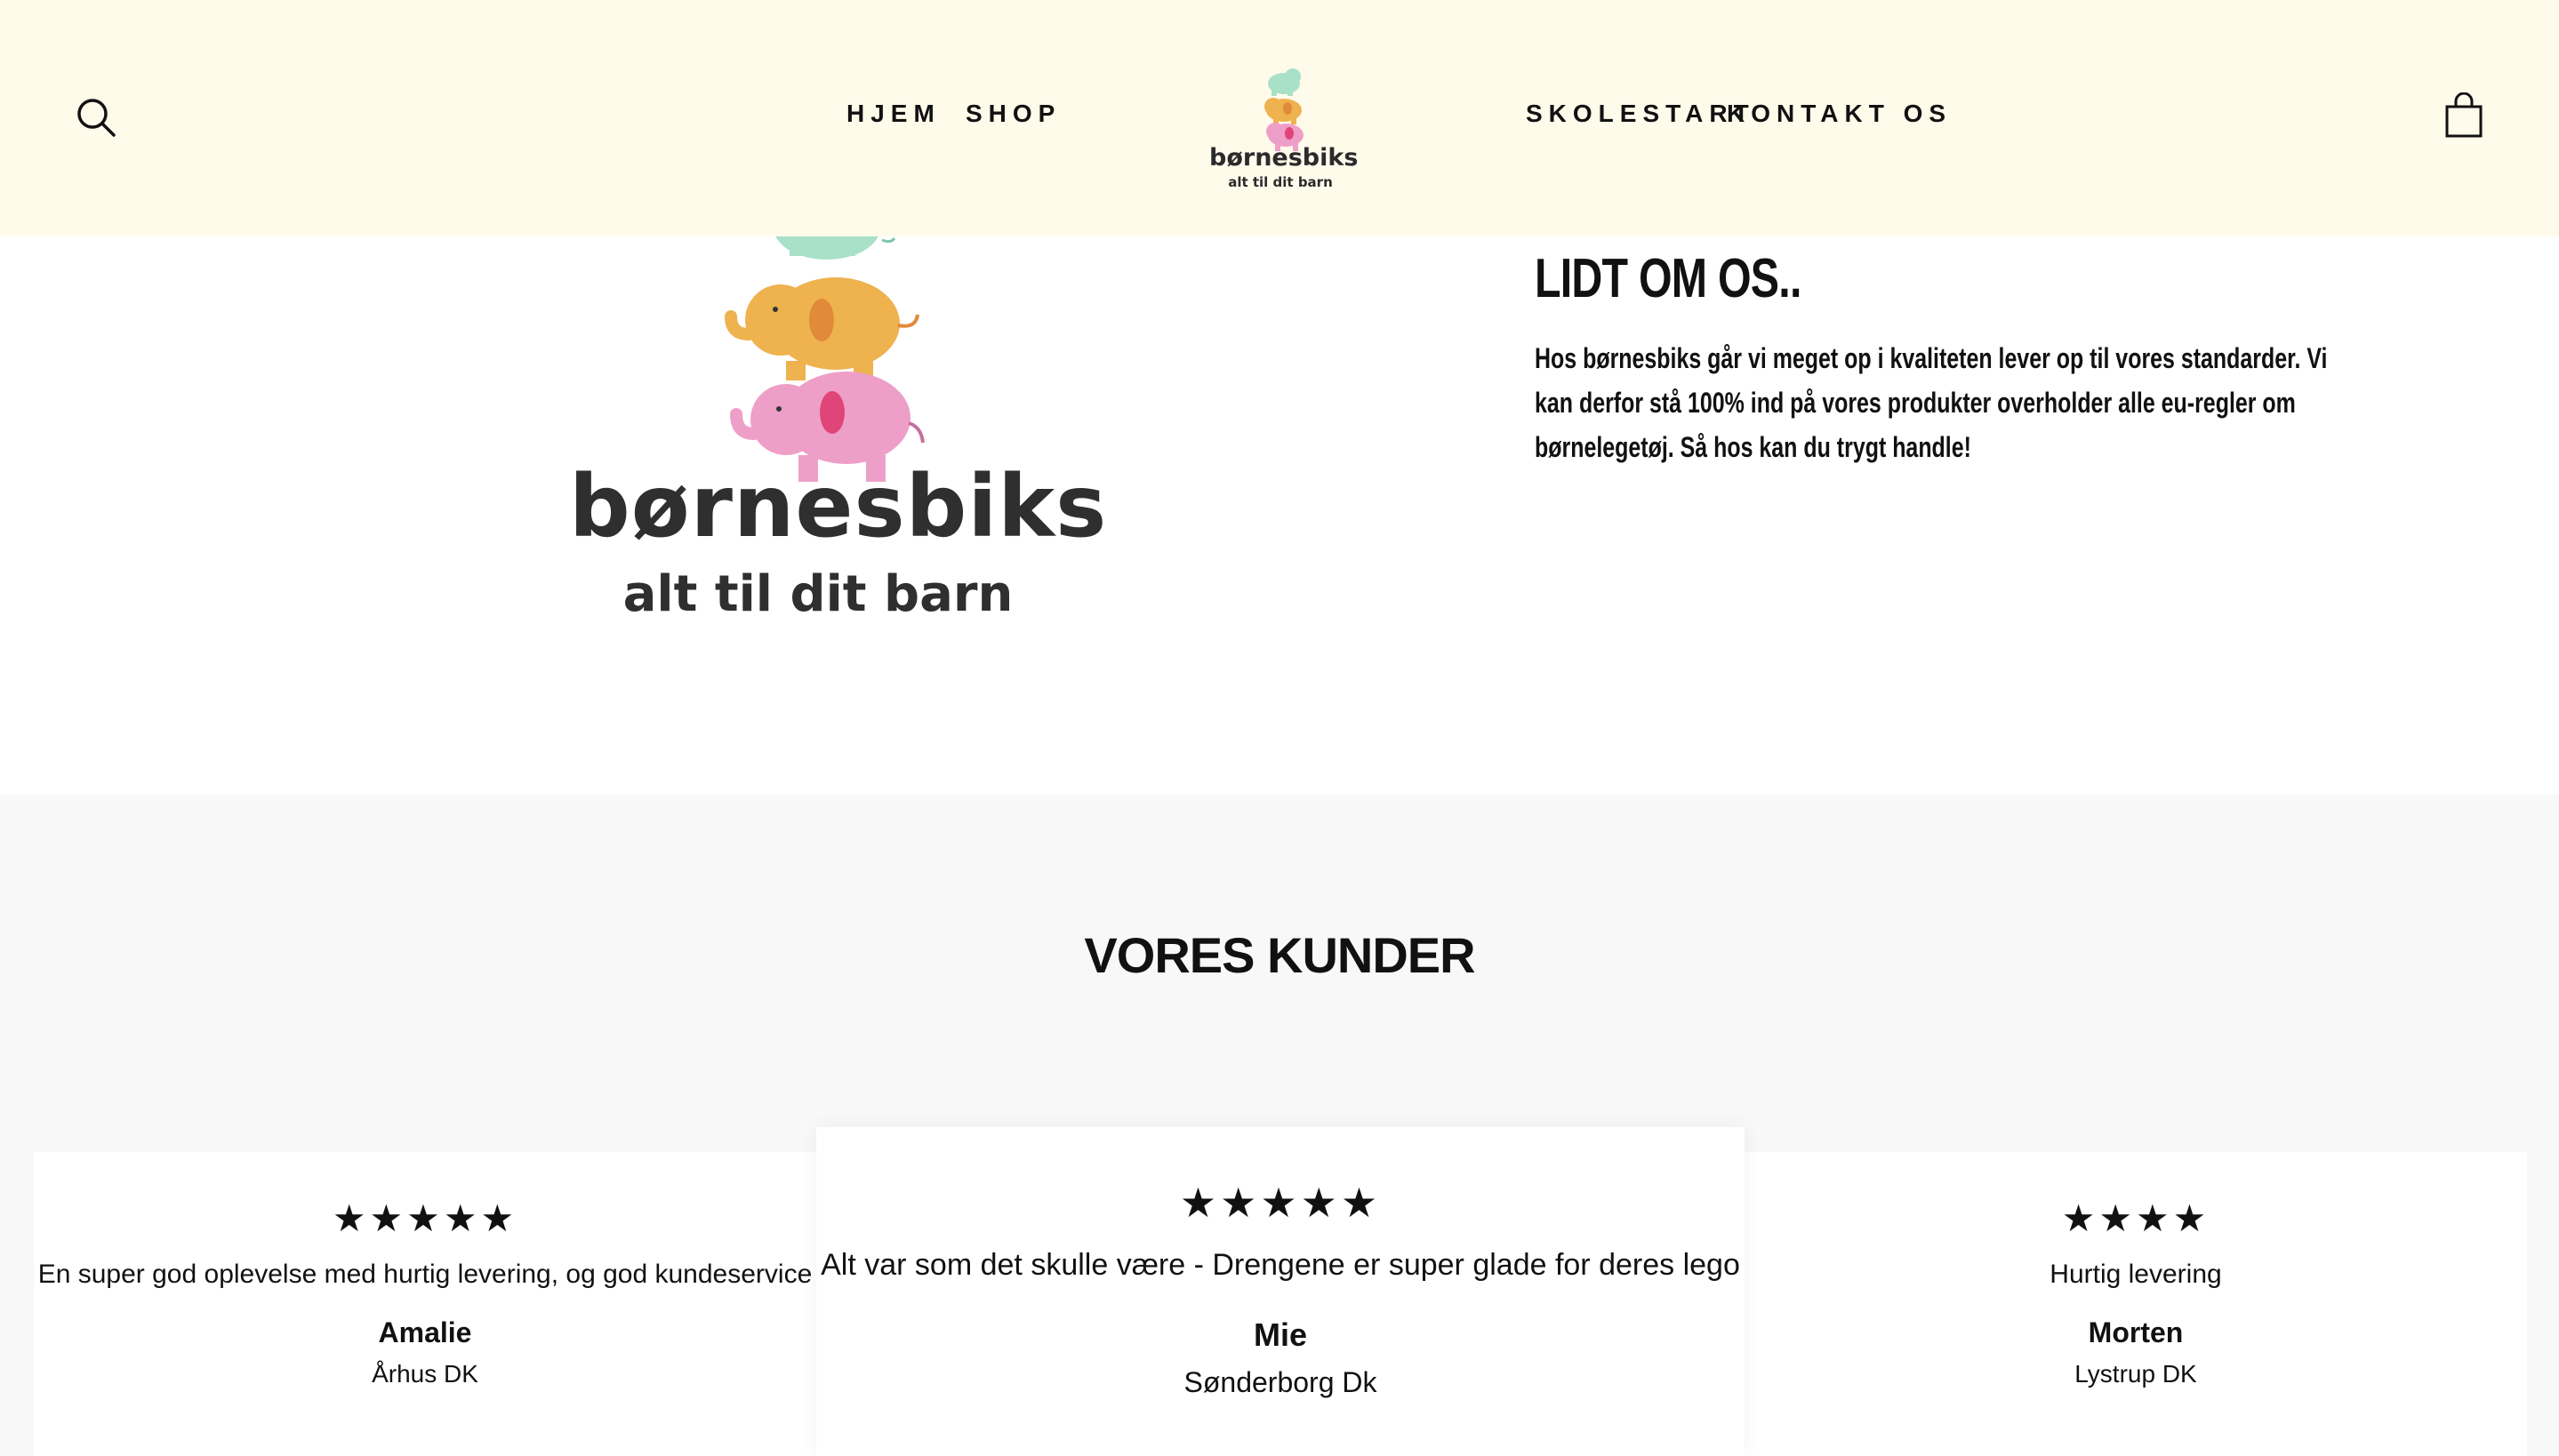 The width and height of the screenshot is (2559, 1456). I want to click on about-title: LIDT OM OS.., so click(1668, 278).